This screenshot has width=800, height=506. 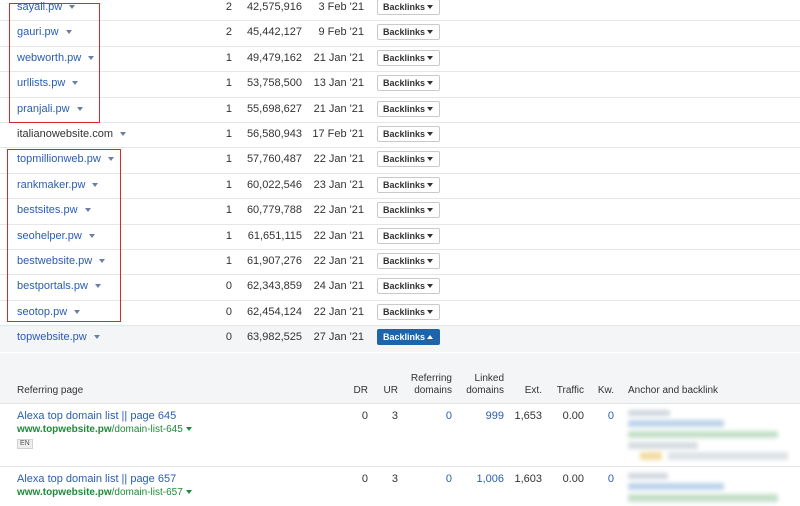 What do you see at coordinates (274, 134) in the screenshot?
I see `rank-value: 56,580,943` at bounding box center [274, 134].